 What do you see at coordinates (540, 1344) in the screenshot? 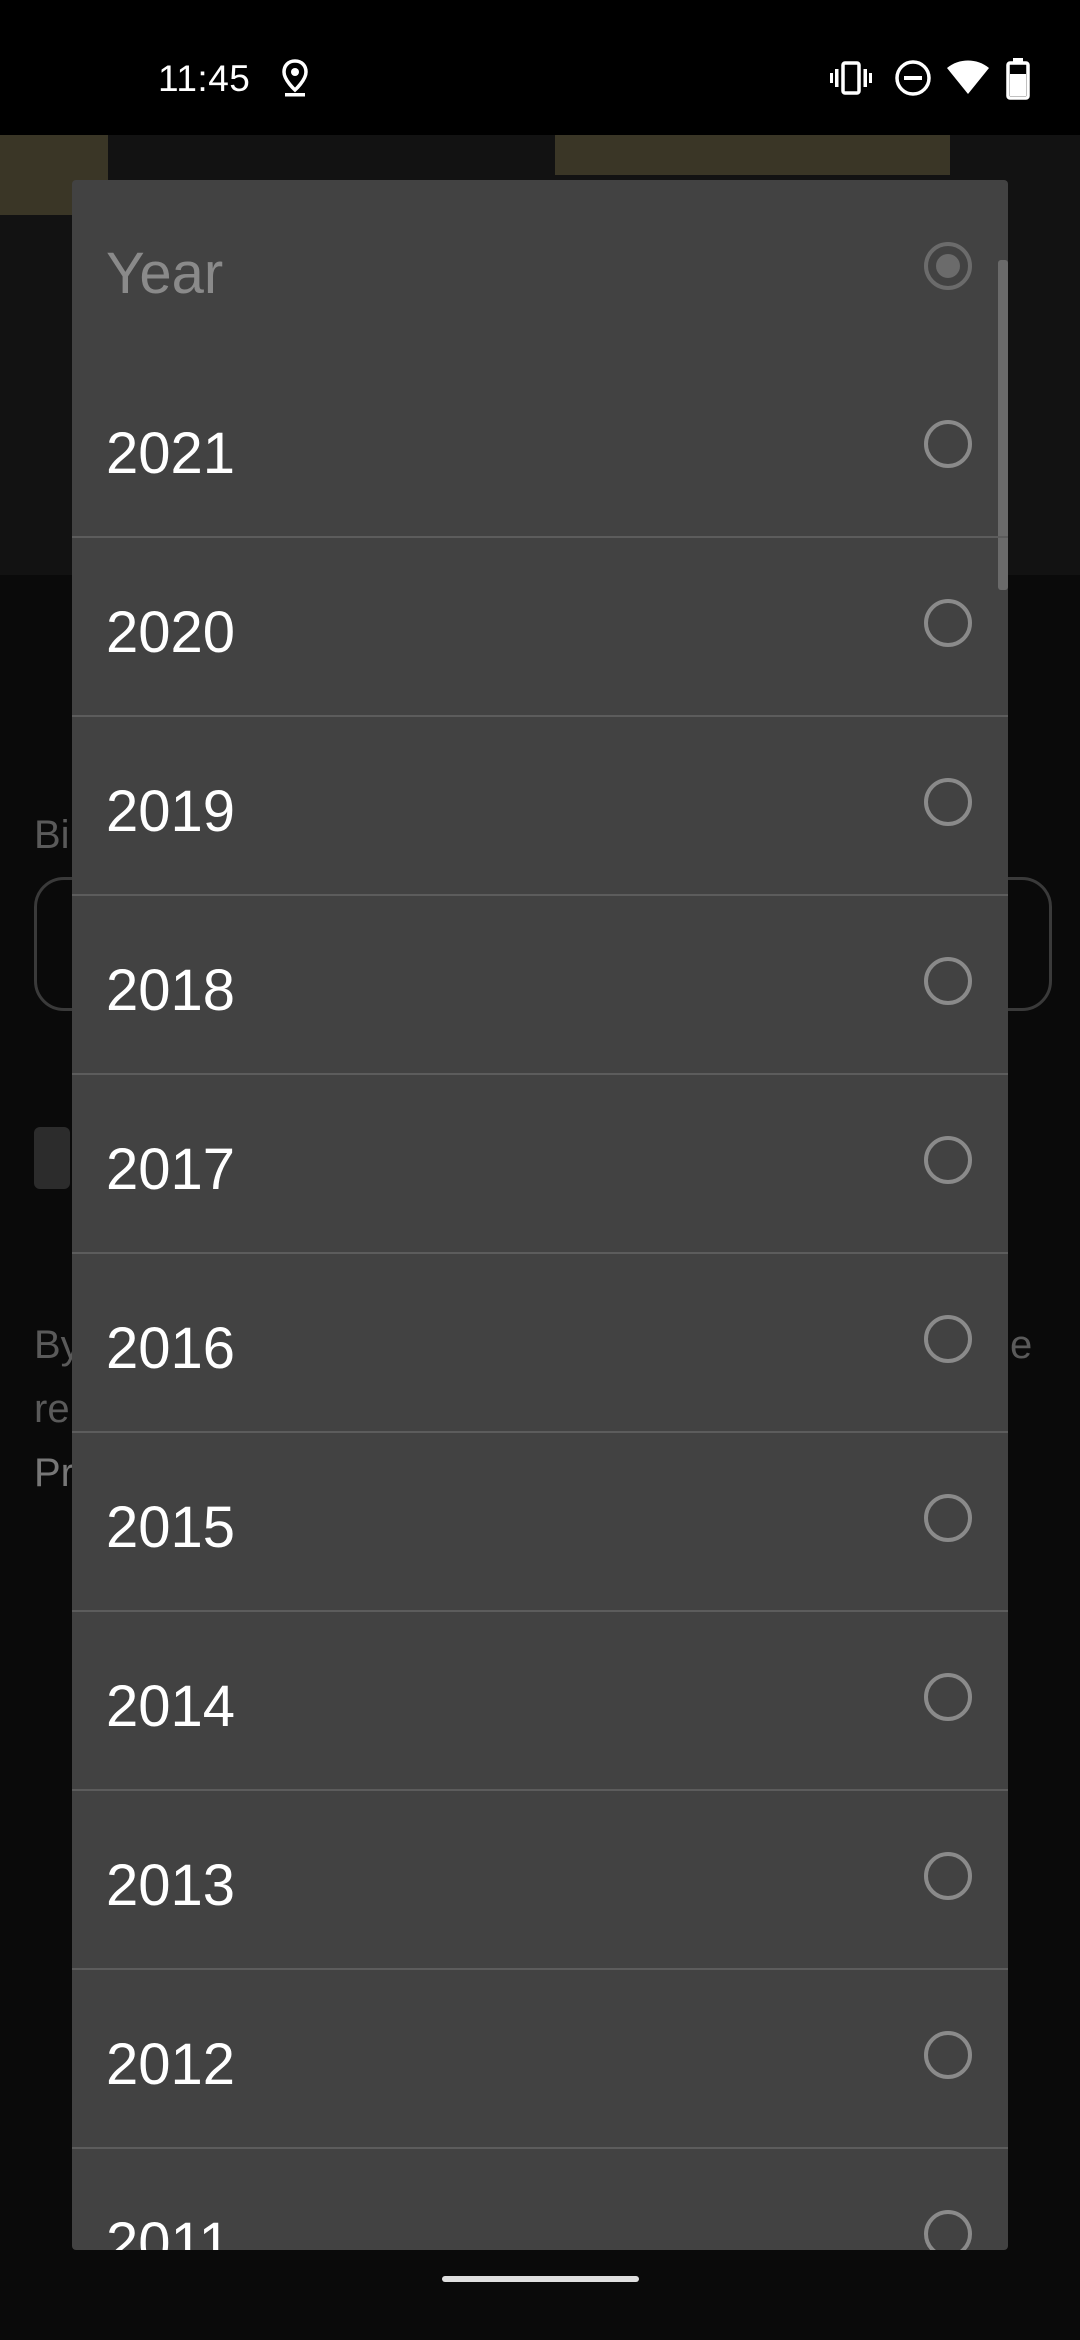
I see `year-option-2016: 2016` at bounding box center [540, 1344].